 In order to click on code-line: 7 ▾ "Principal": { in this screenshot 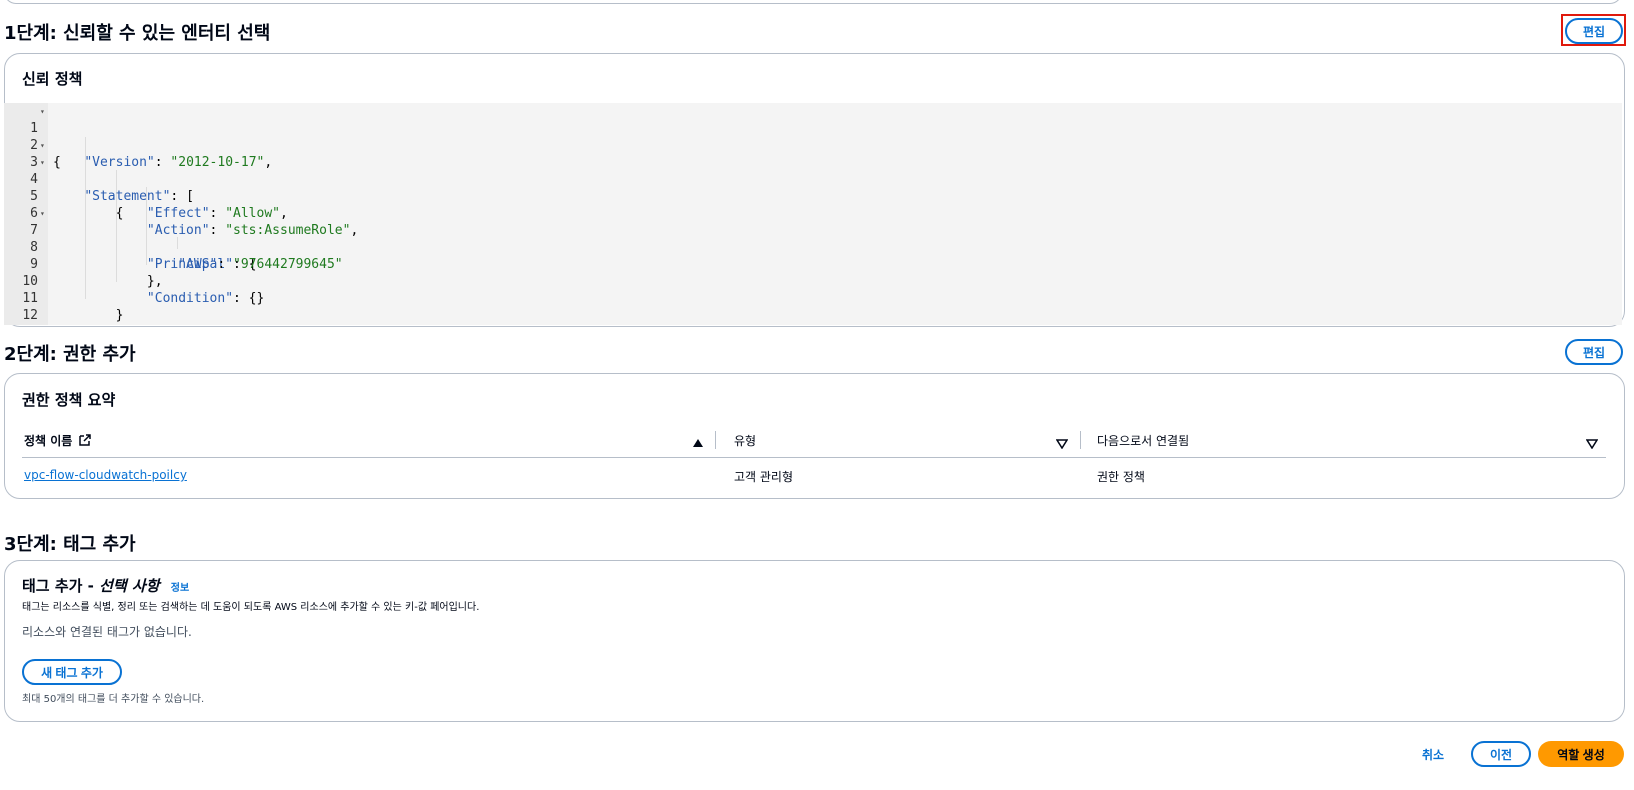, I will do `click(813, 238)`.